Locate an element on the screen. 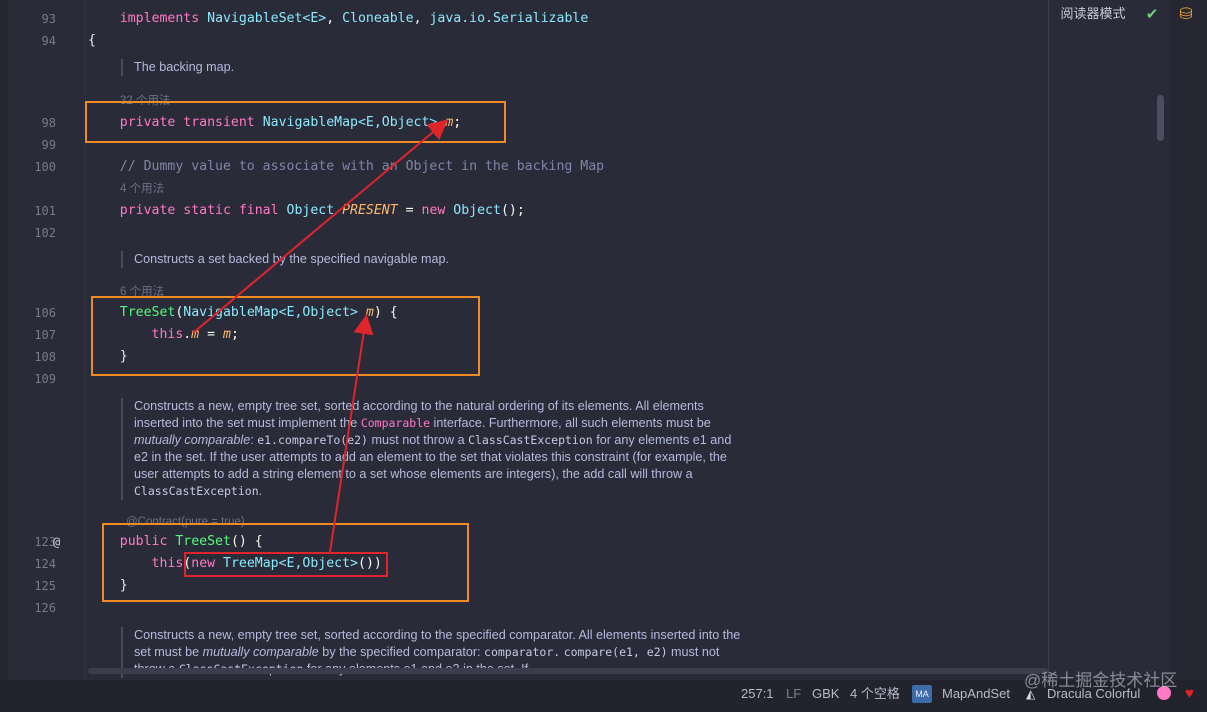  cursor-position: 257:1 is located at coordinates (757, 694).